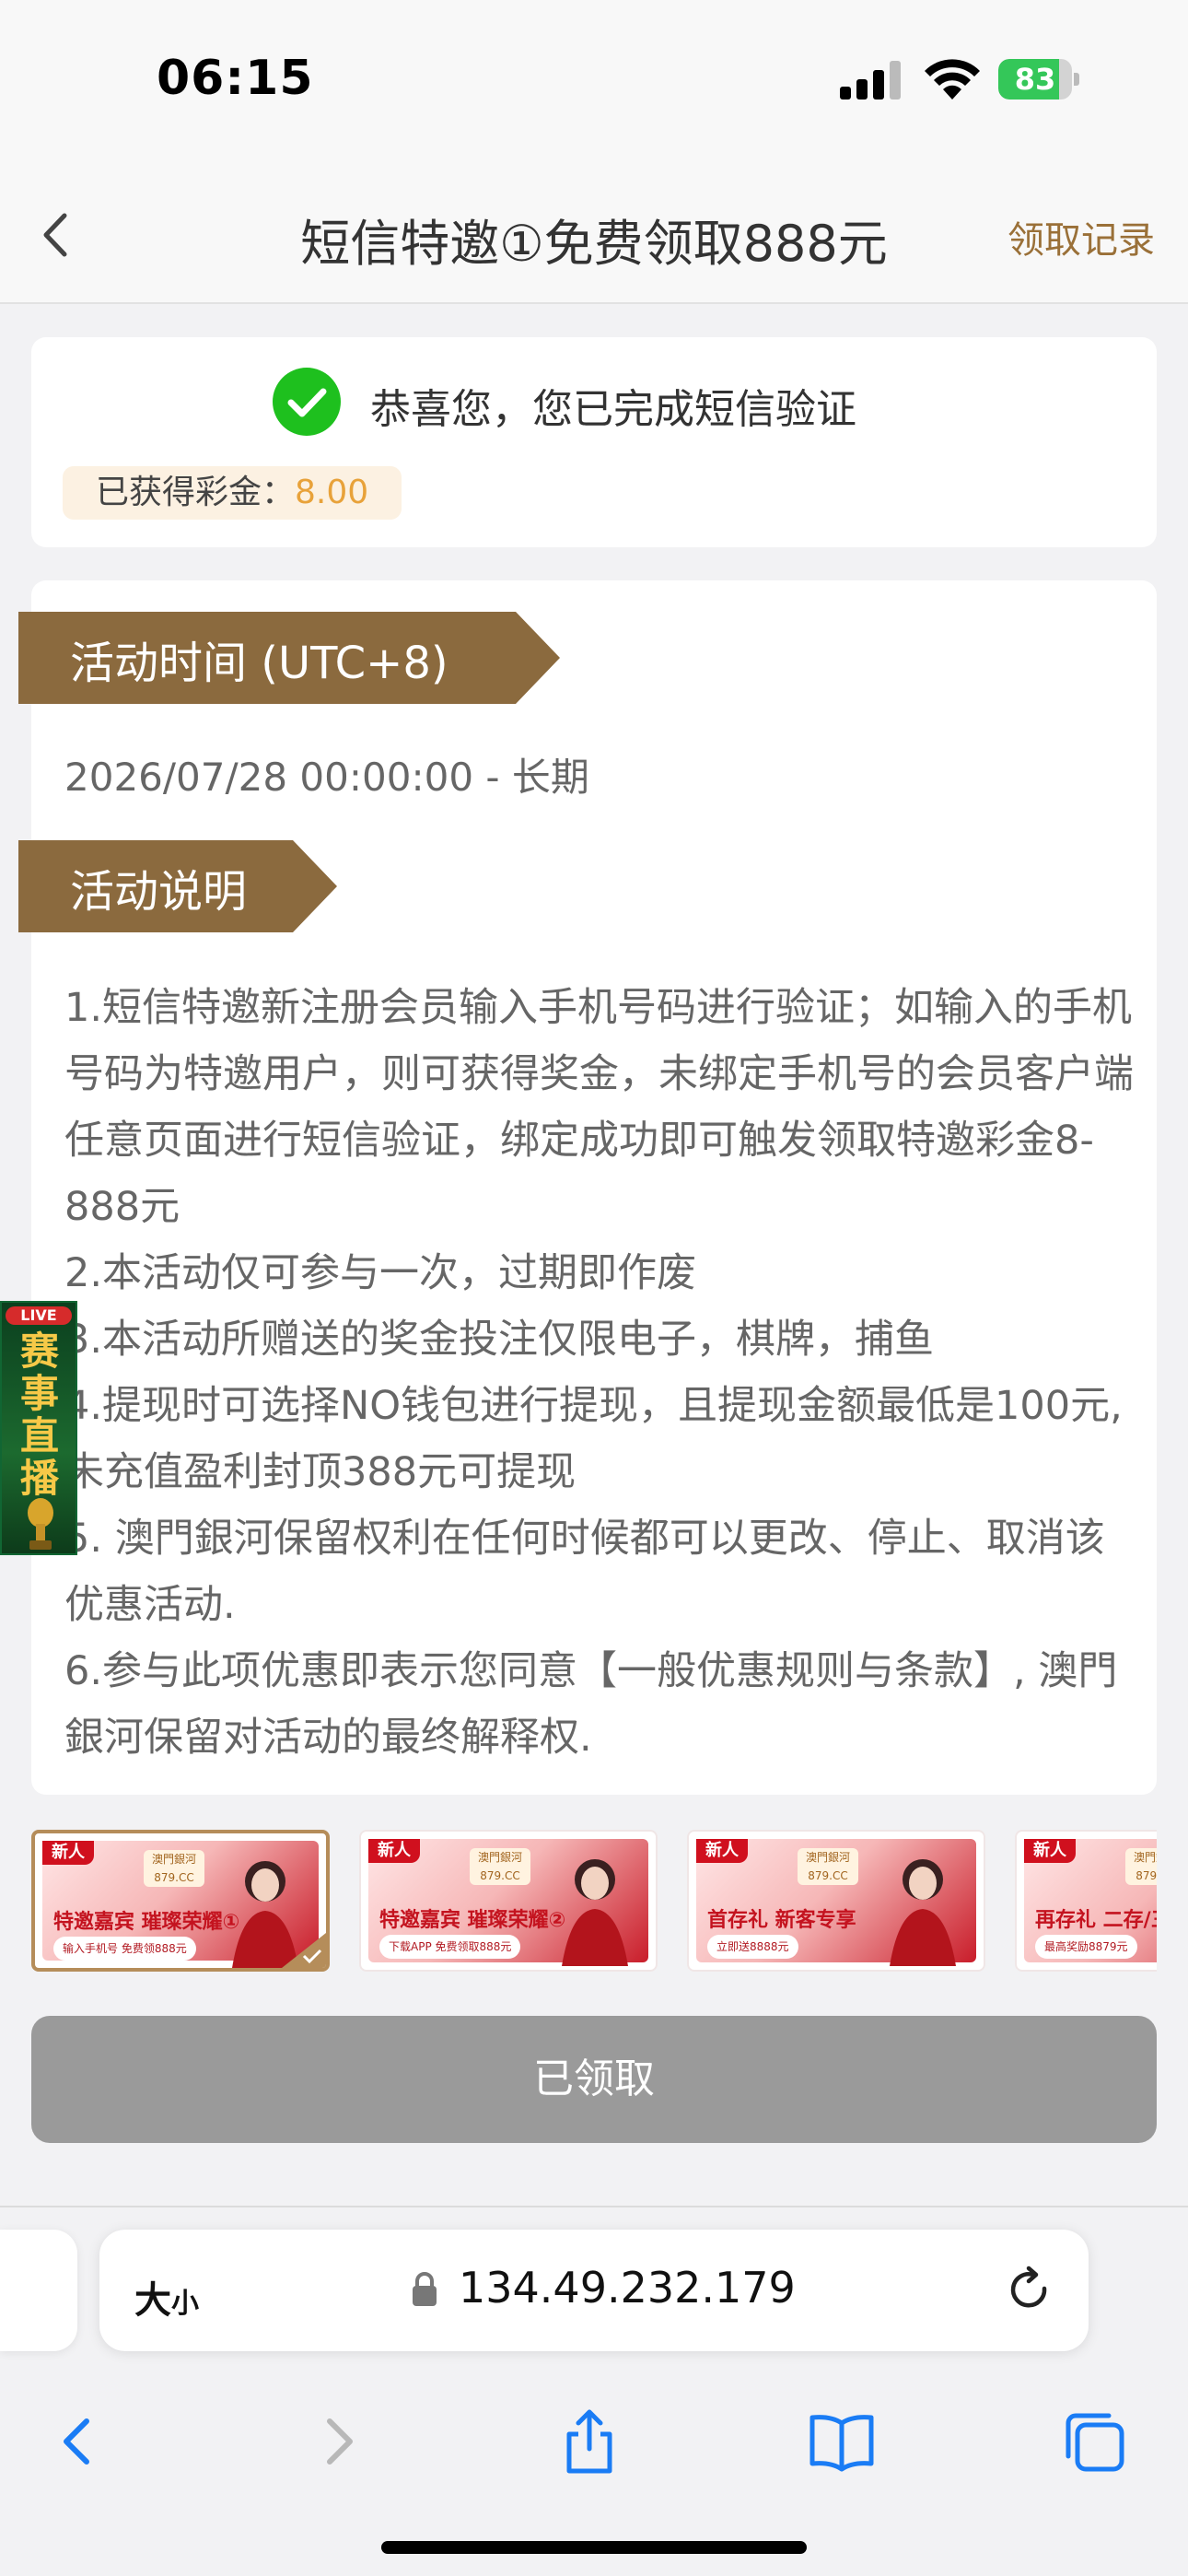 The image size is (1188, 2576). Describe the element at coordinates (952, 79) in the screenshot. I see `wifi-icon` at that location.